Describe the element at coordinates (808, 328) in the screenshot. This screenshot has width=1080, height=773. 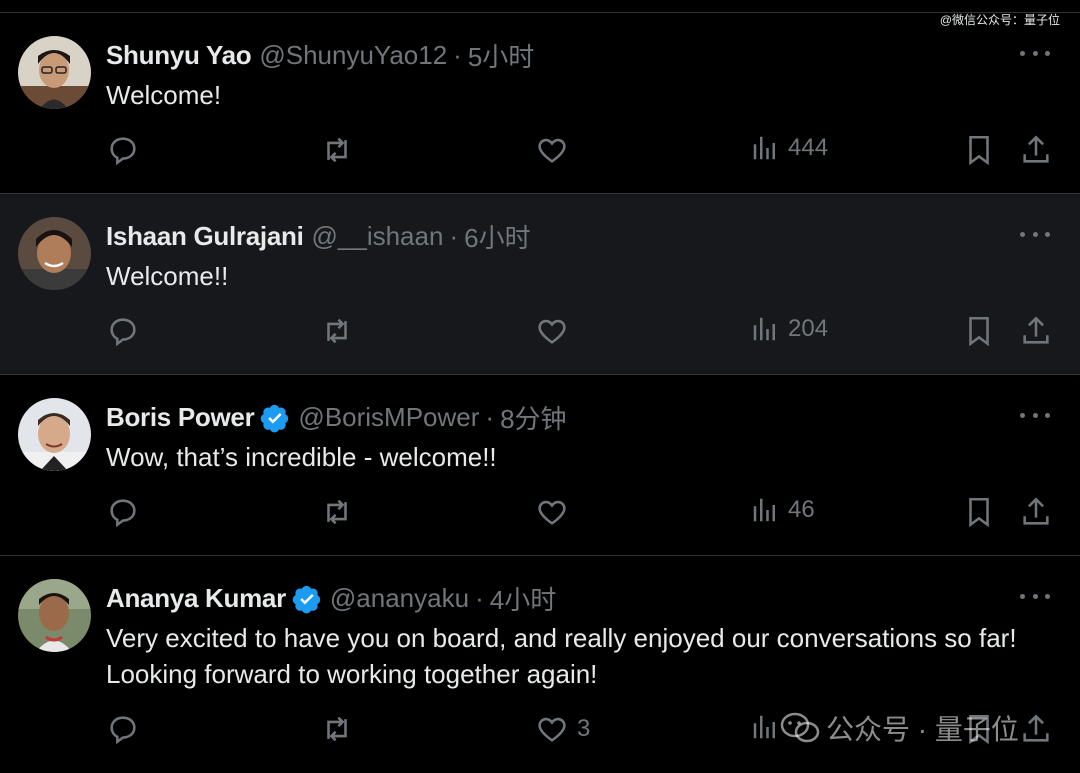
I see `views-count: 204` at that location.